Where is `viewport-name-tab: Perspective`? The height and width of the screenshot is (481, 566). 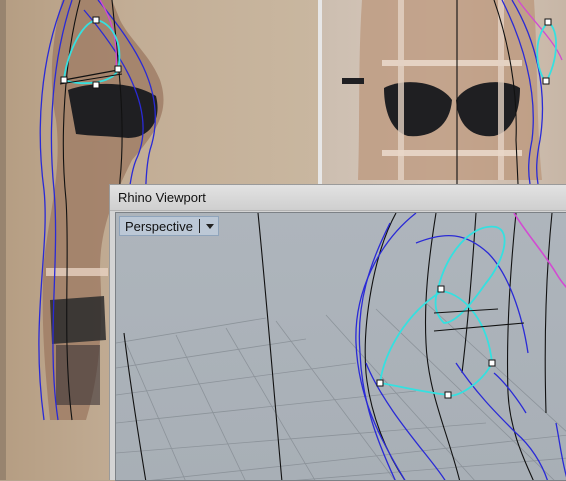 viewport-name-tab: Perspective is located at coordinates (169, 226).